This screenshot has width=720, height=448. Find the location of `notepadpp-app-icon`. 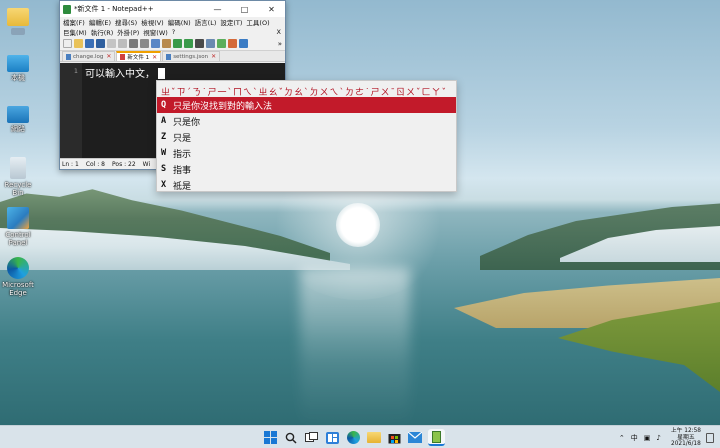

notepadpp-app-icon is located at coordinates (67, 9).